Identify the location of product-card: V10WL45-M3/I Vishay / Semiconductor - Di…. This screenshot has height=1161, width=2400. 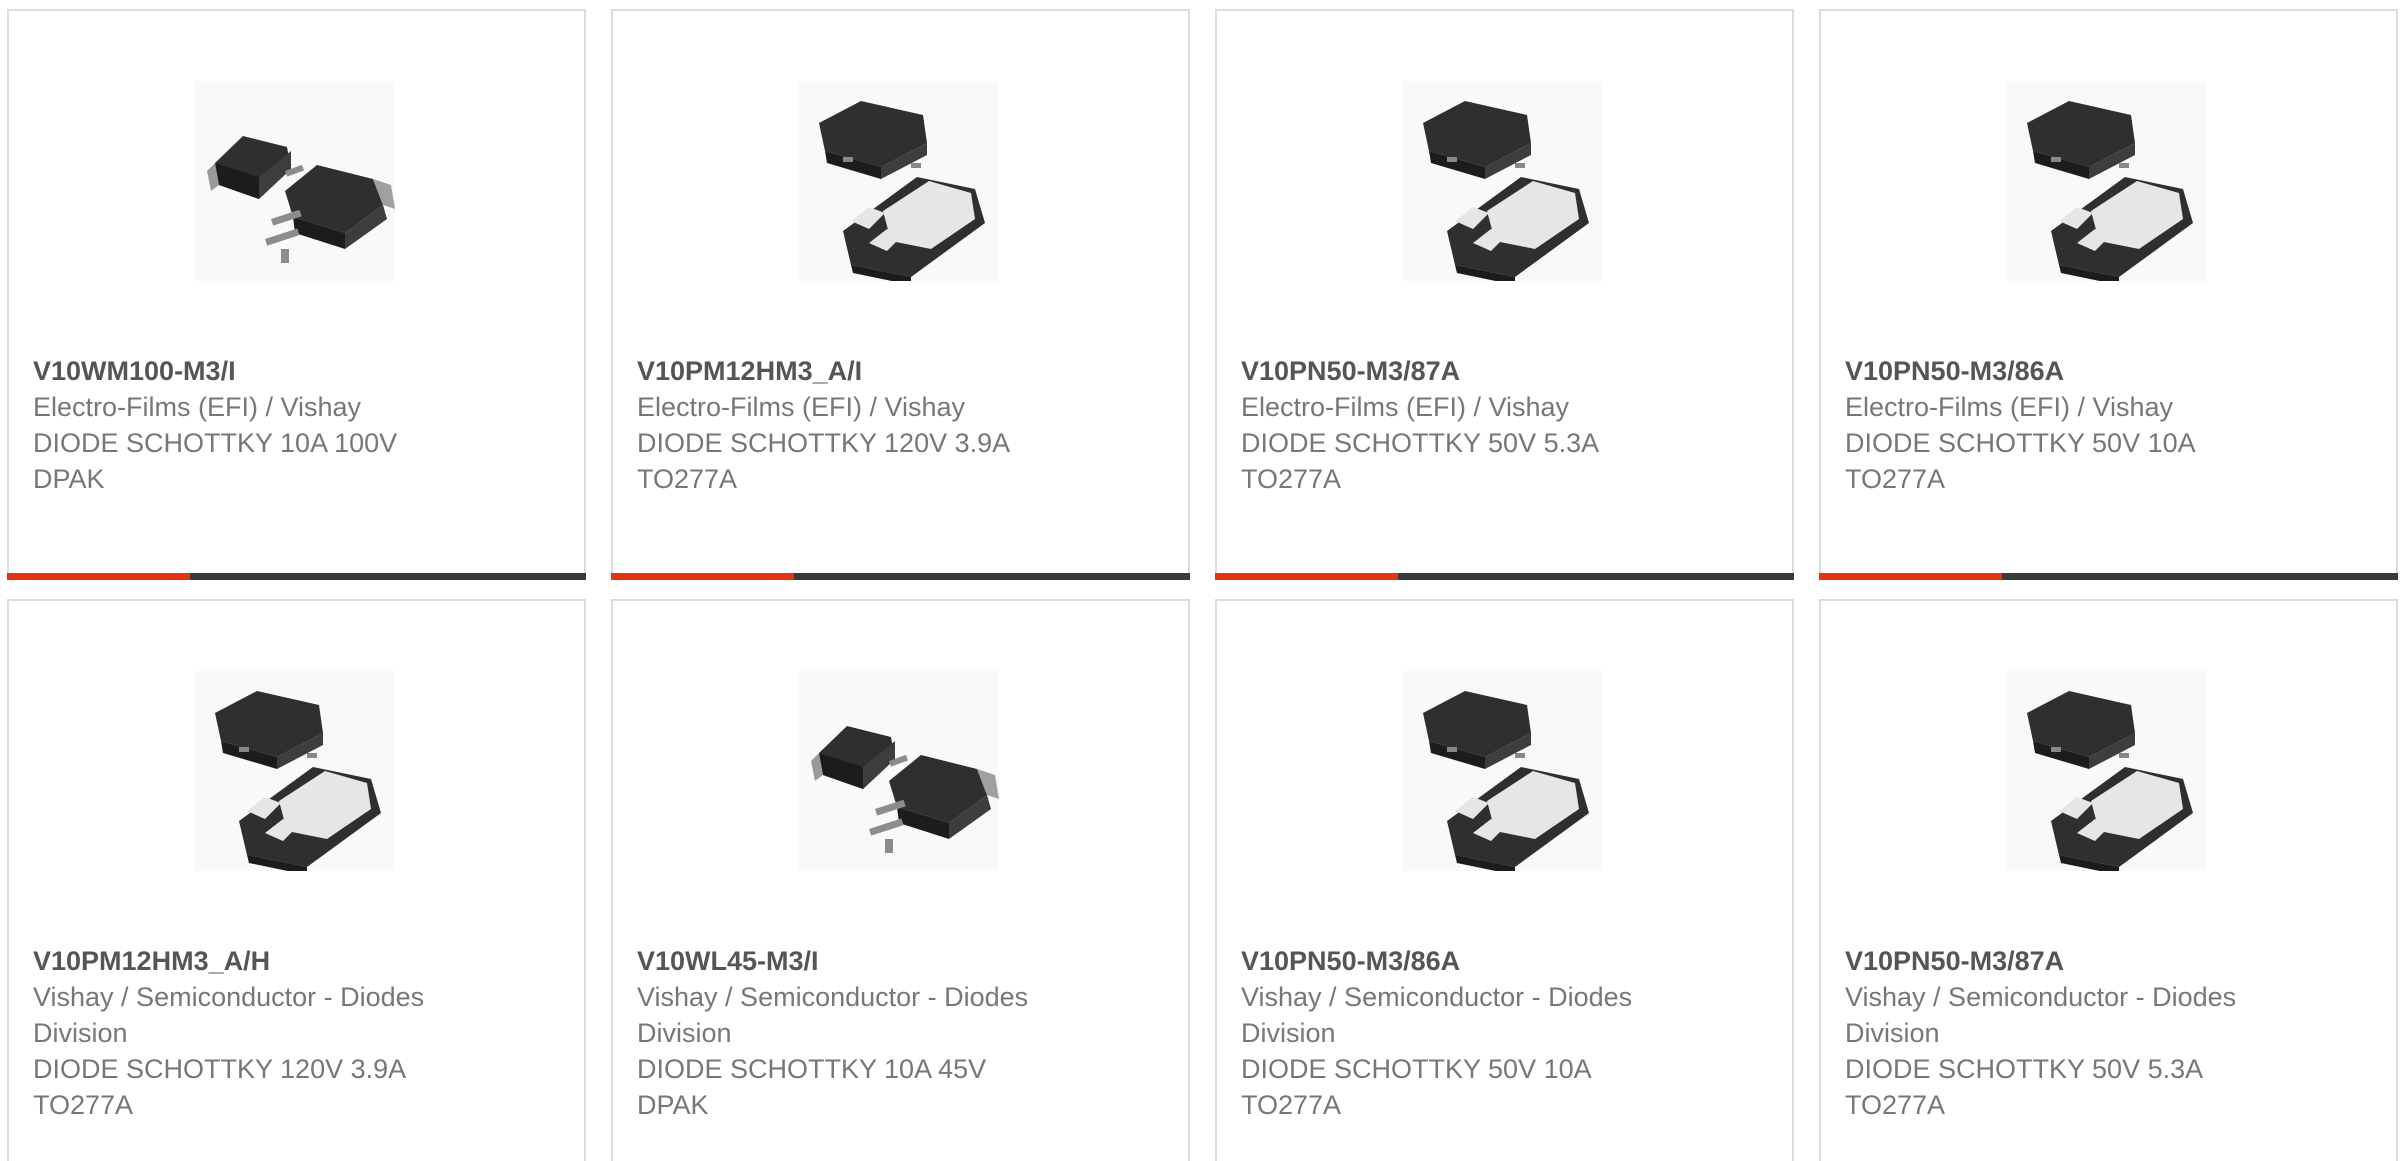
(900, 880).